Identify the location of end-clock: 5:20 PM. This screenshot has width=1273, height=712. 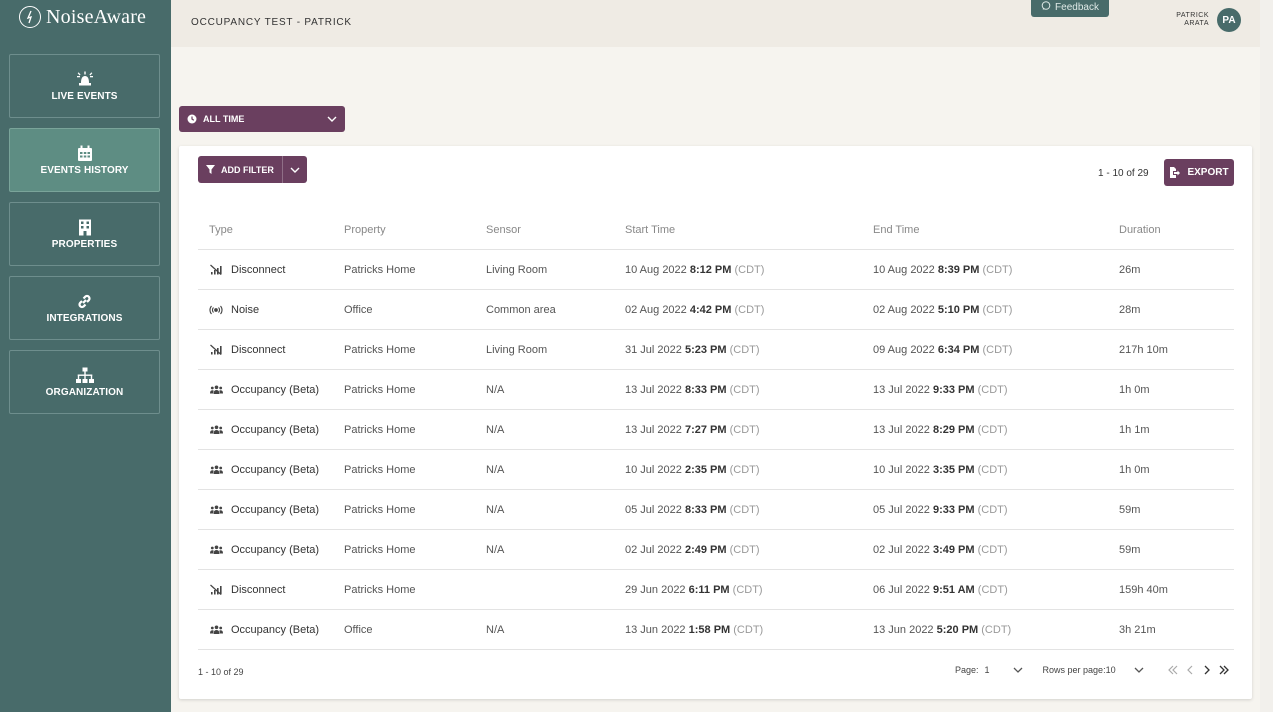
(957, 629).